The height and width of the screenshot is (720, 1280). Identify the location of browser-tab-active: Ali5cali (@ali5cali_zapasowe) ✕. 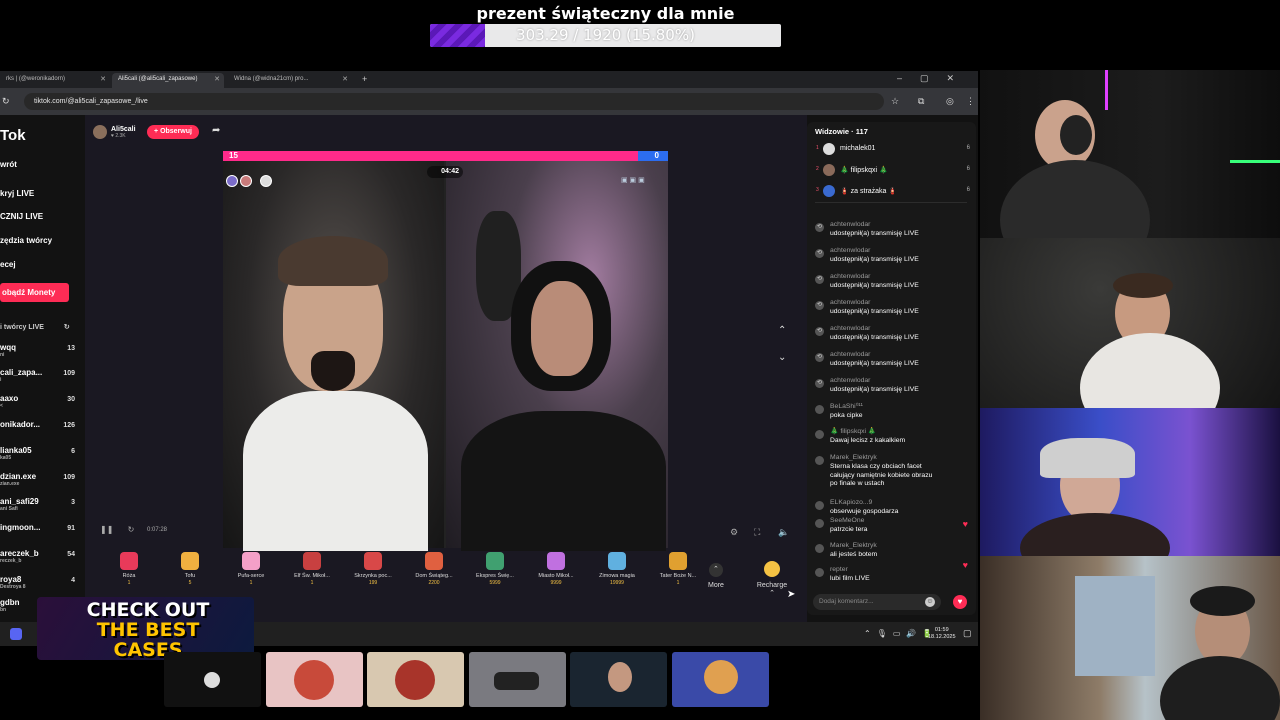
(168, 80).